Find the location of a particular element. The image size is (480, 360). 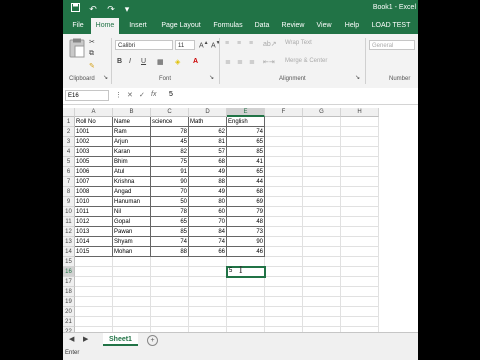

table-cell: Pawan is located at coordinates (132, 232).